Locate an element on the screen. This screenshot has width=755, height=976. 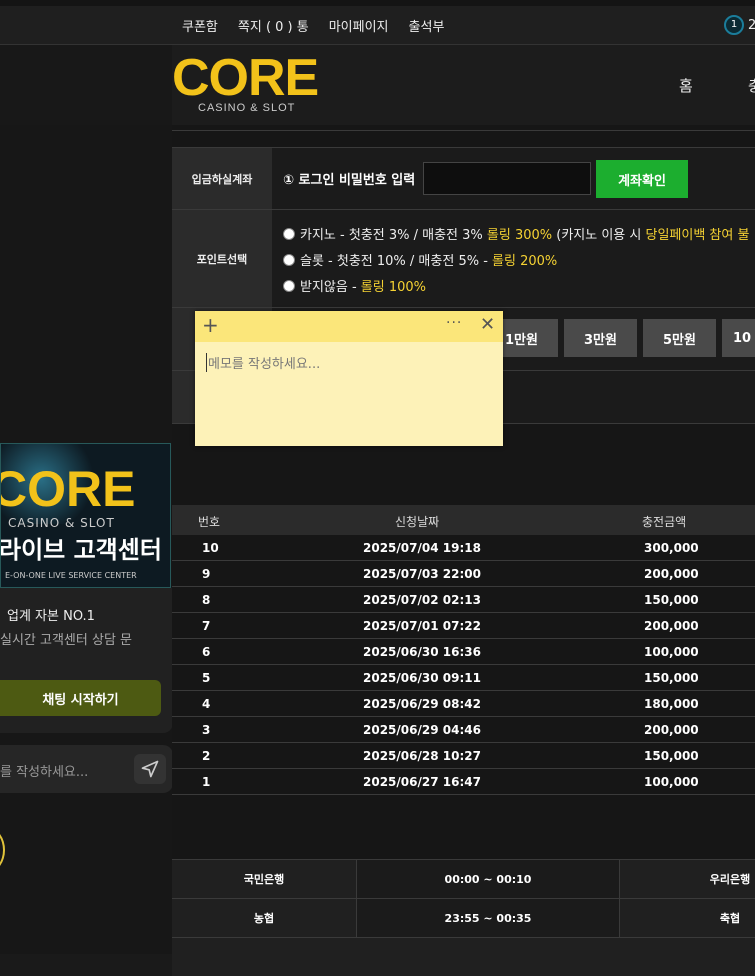
add-note-icon: + is located at coordinates (210, 325).